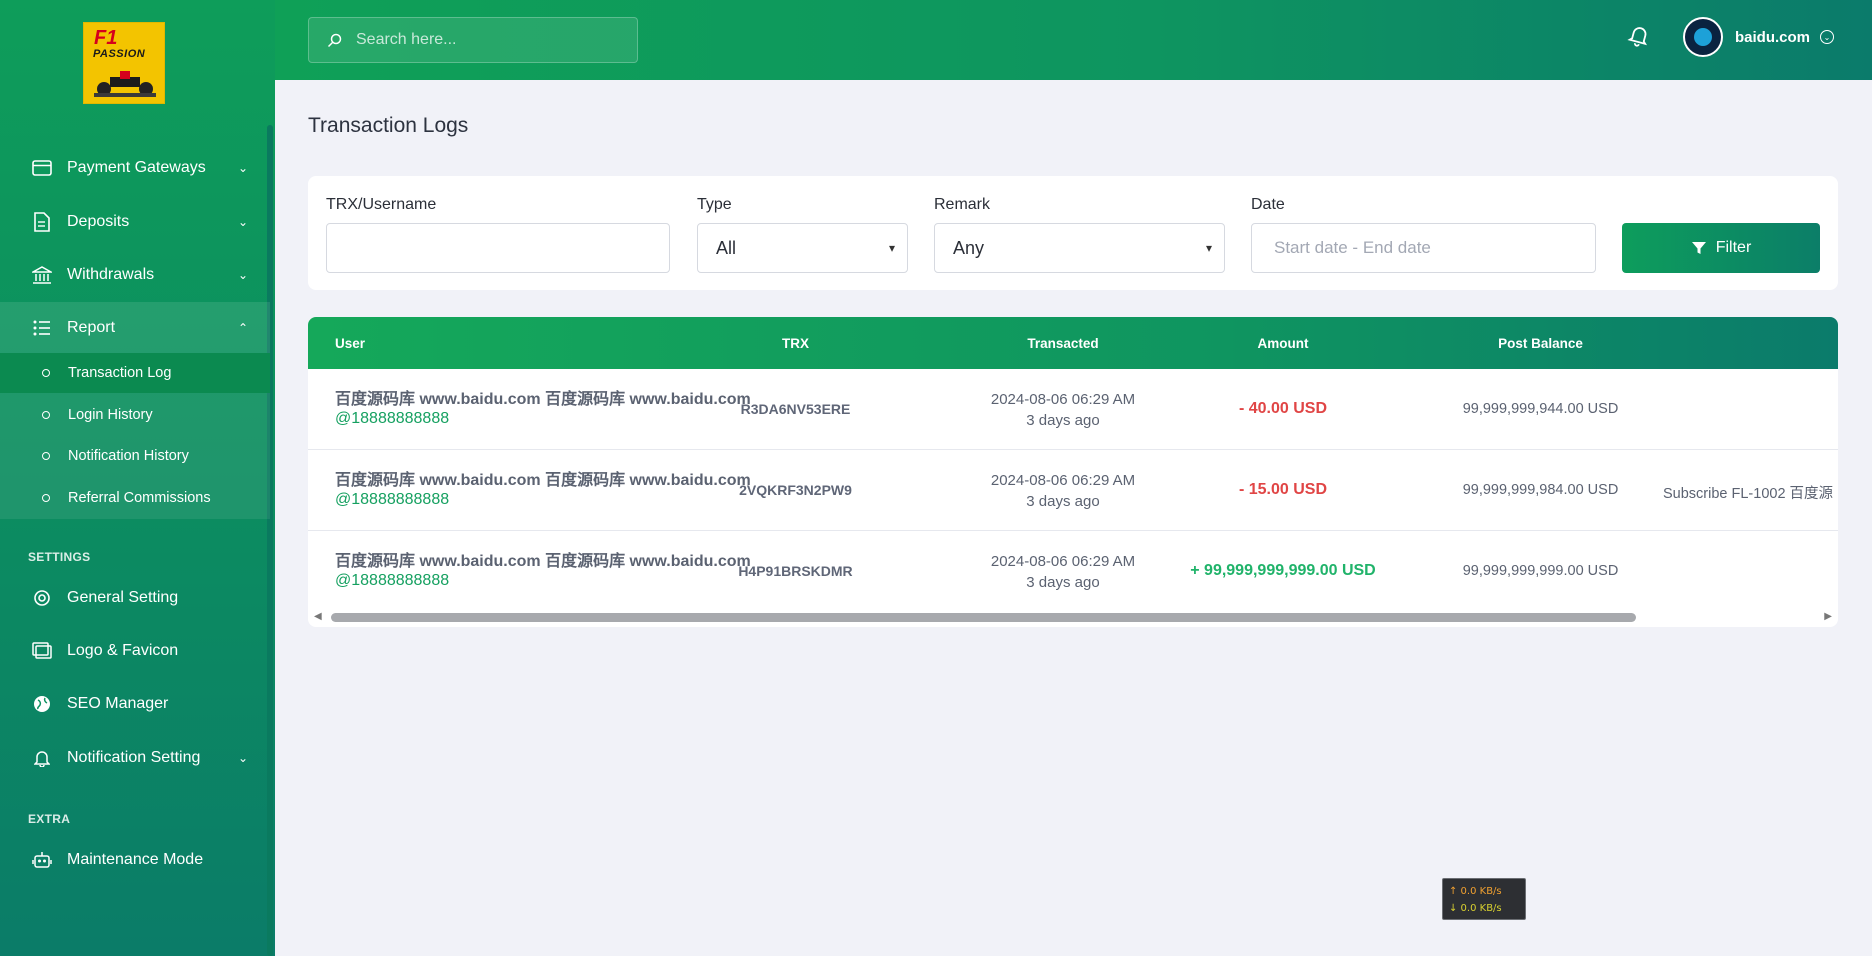  I want to click on sidebar-item-notification-setting: Notification Setting ⌄, so click(135, 758).